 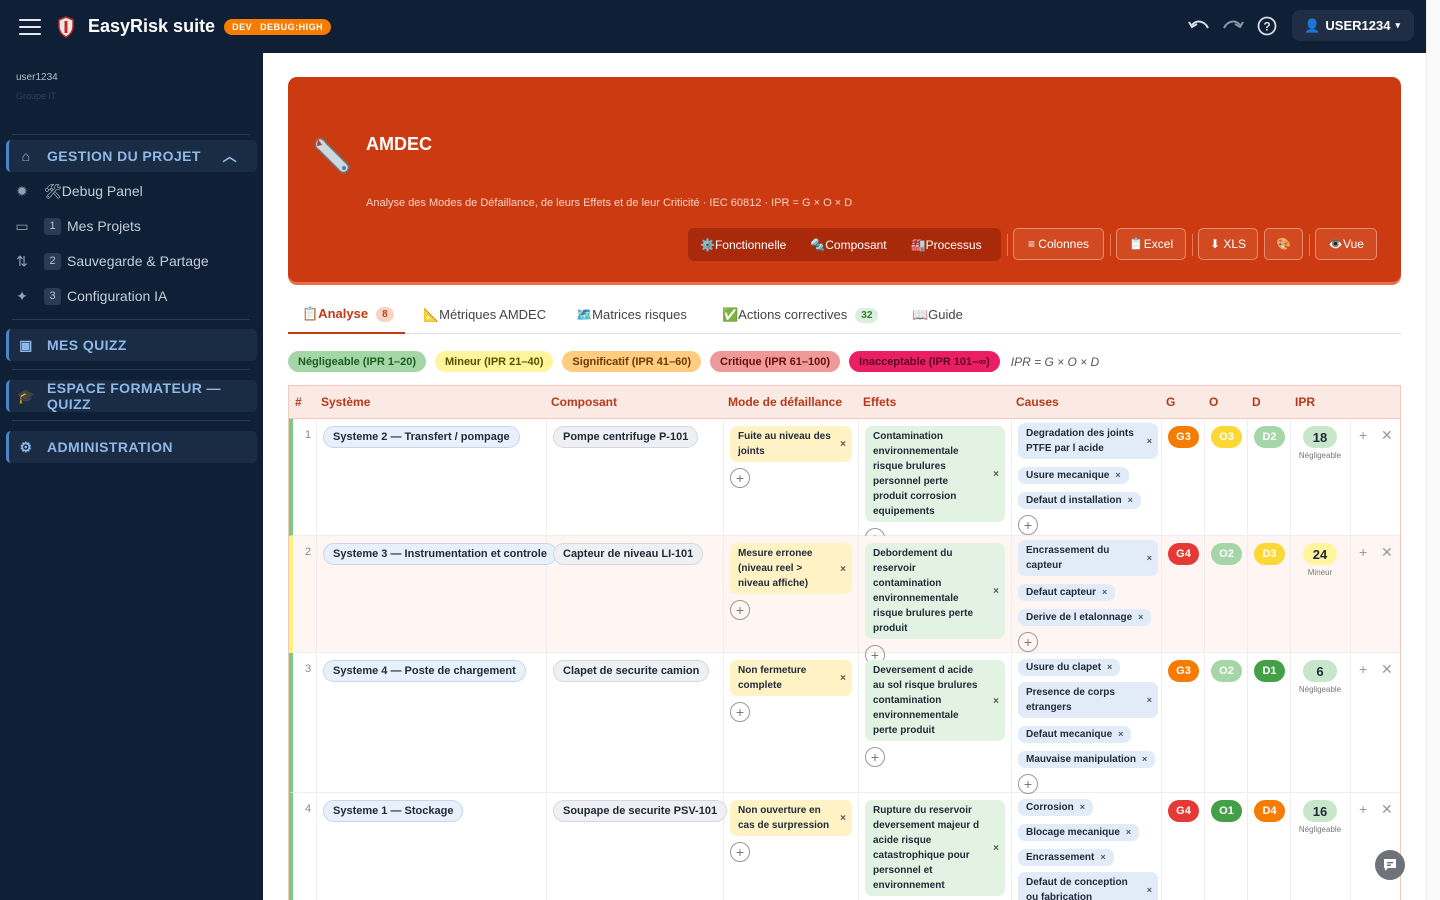 I want to click on cause-tag: Mauvaise manipulation ×, so click(x=1087, y=759).